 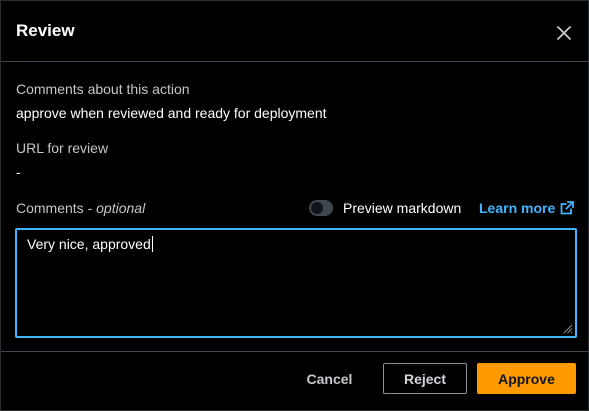 What do you see at coordinates (62, 148) in the screenshot?
I see `url-for-review-label: URL for review` at bounding box center [62, 148].